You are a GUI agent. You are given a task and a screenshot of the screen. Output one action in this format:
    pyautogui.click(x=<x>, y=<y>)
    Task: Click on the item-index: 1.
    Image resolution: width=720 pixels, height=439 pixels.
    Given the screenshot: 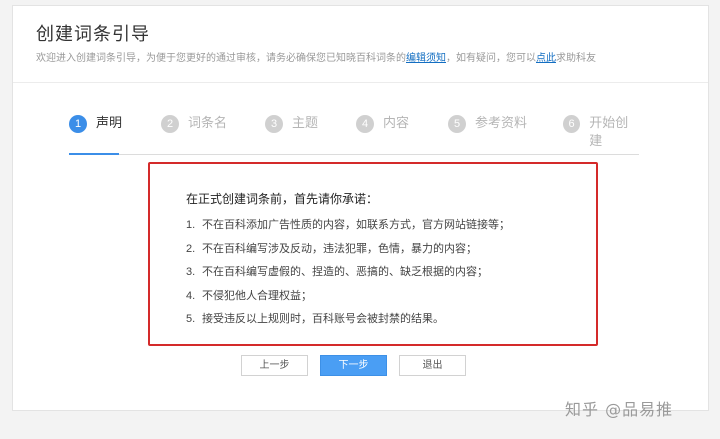 What is the action you would take?
    pyautogui.click(x=191, y=225)
    